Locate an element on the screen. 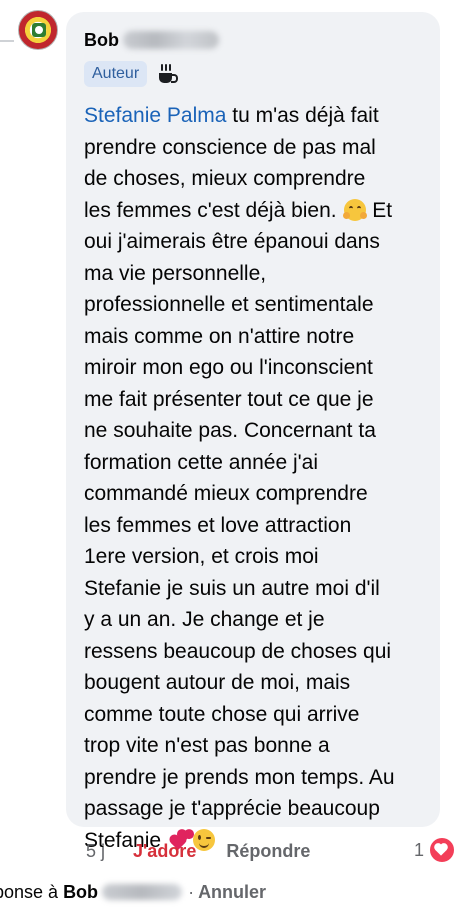 This screenshot has width=474, height=916. author-row: Bob is located at coordinates (254, 40).